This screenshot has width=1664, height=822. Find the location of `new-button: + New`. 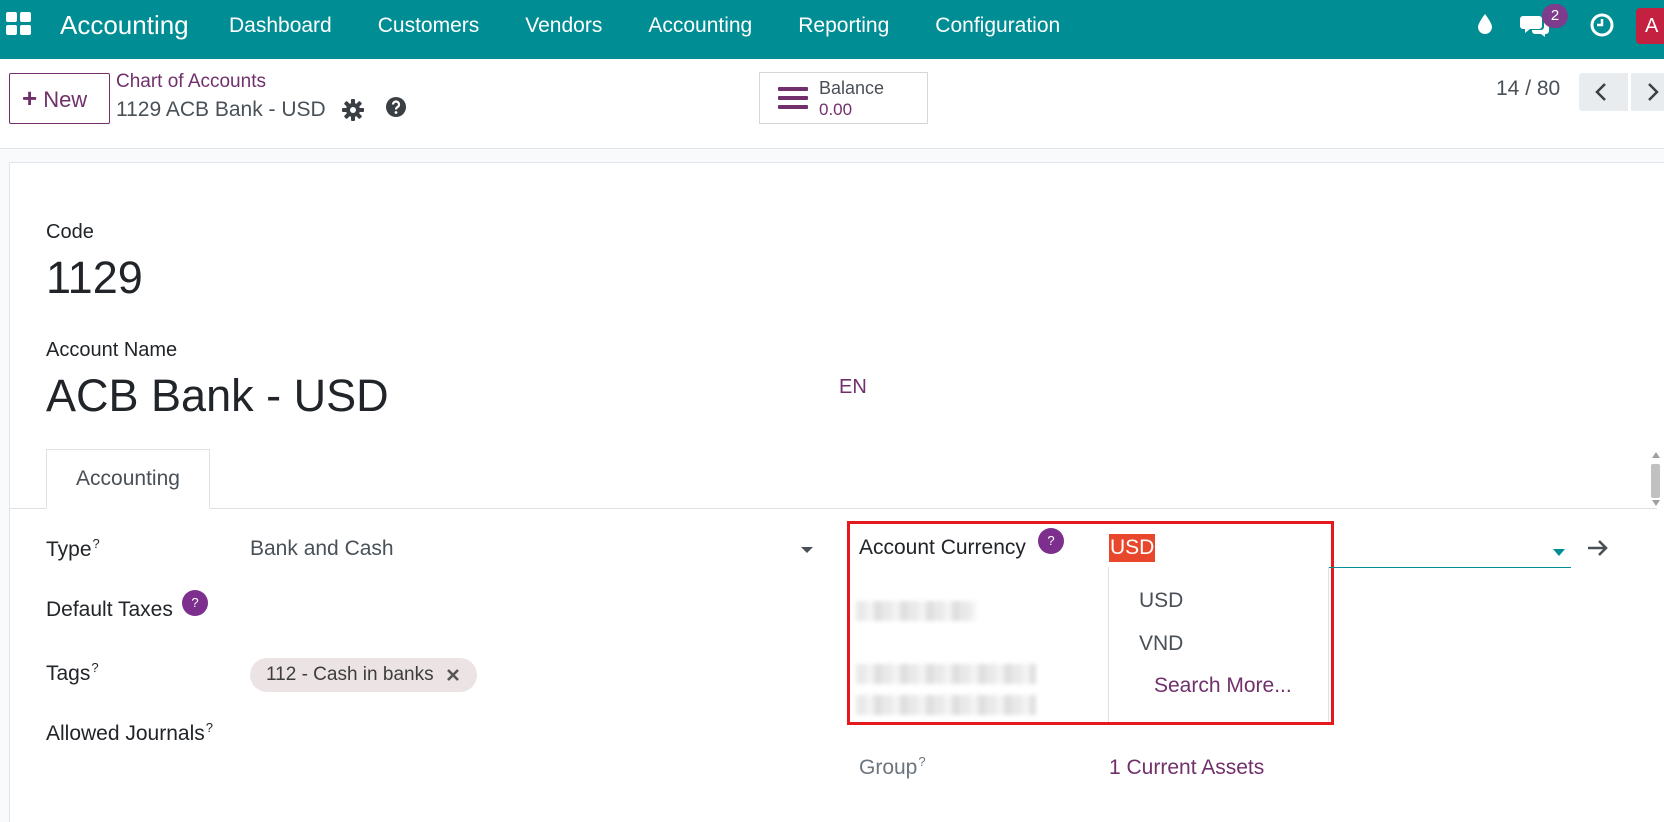

new-button: + New is located at coordinates (59, 98).